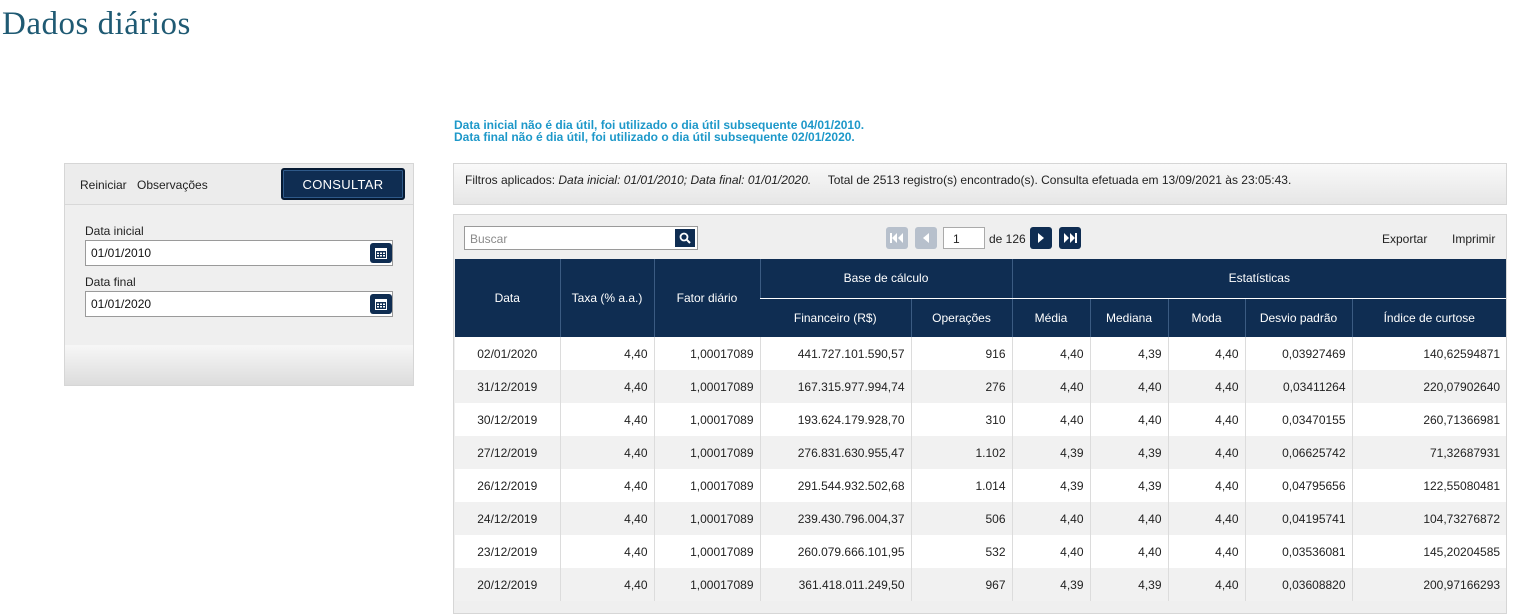 The height and width of the screenshot is (614, 1520). I want to click on cell-desvio: 0,03411264, so click(1298, 386).